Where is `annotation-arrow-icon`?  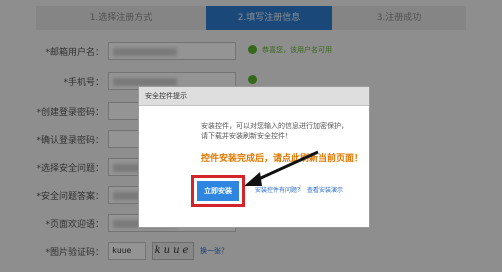 annotation-arrow-icon is located at coordinates (281, 168).